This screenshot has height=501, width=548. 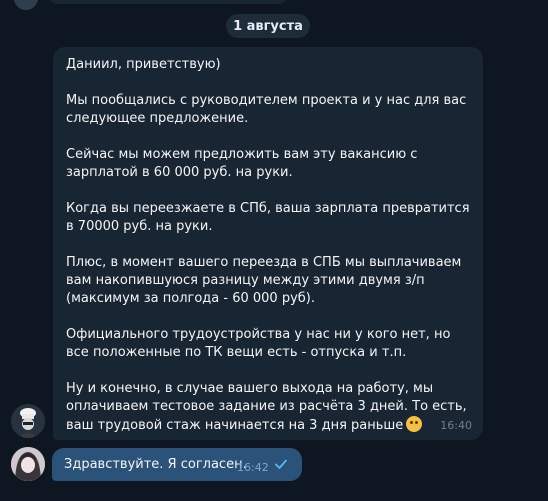 I want to click on smiling-face-emoji-icon, so click(x=414, y=424).